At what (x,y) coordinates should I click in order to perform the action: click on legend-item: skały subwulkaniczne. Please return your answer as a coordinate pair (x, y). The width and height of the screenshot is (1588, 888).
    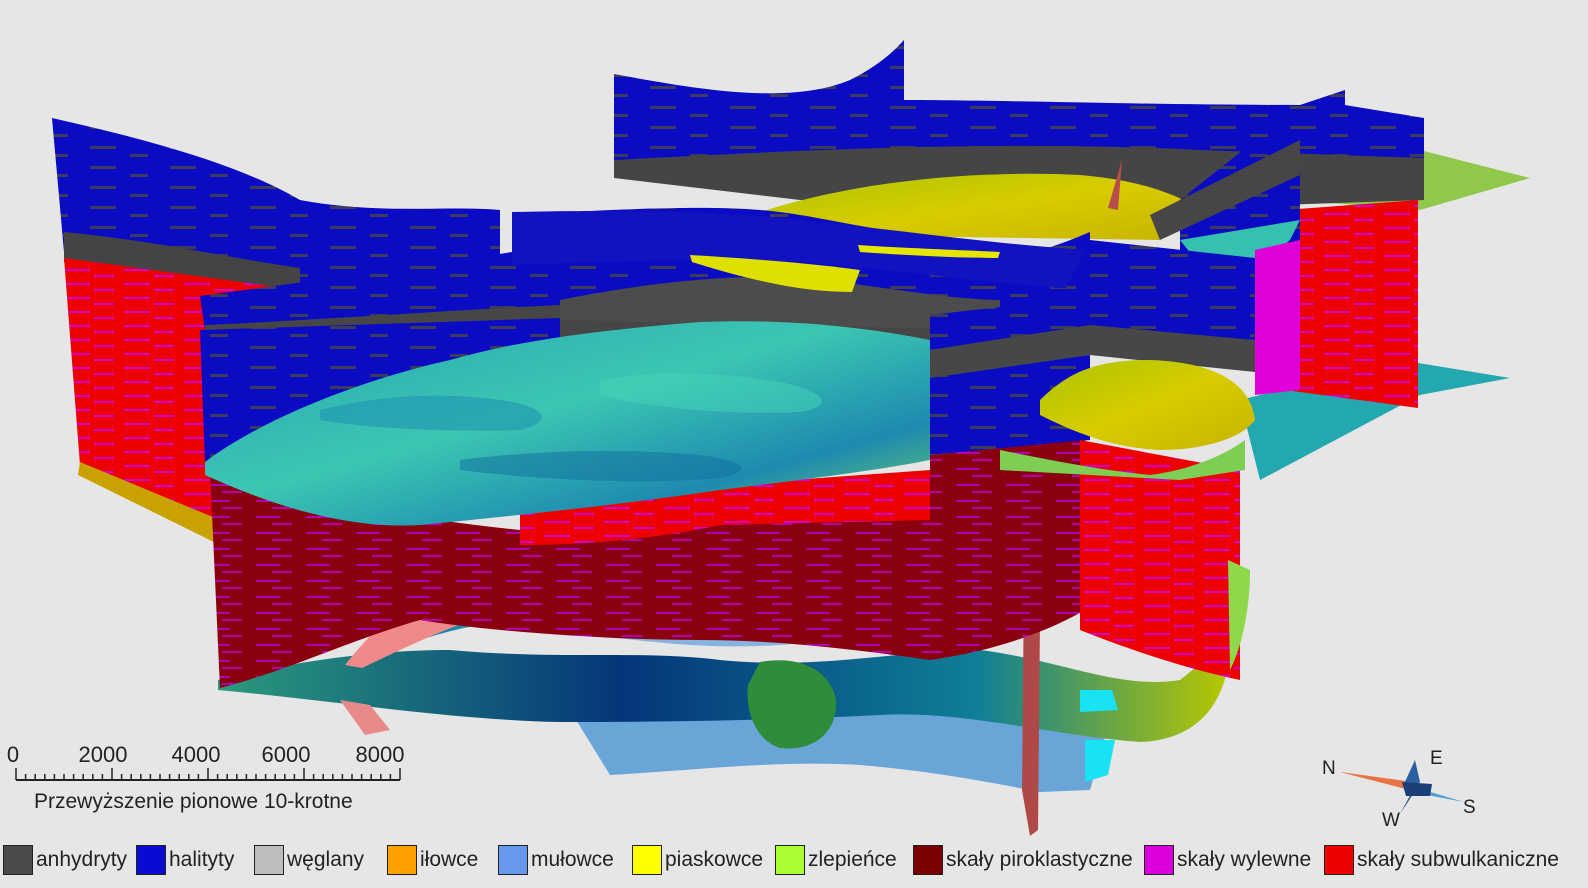
    Looking at the image, I should click on (1441, 860).